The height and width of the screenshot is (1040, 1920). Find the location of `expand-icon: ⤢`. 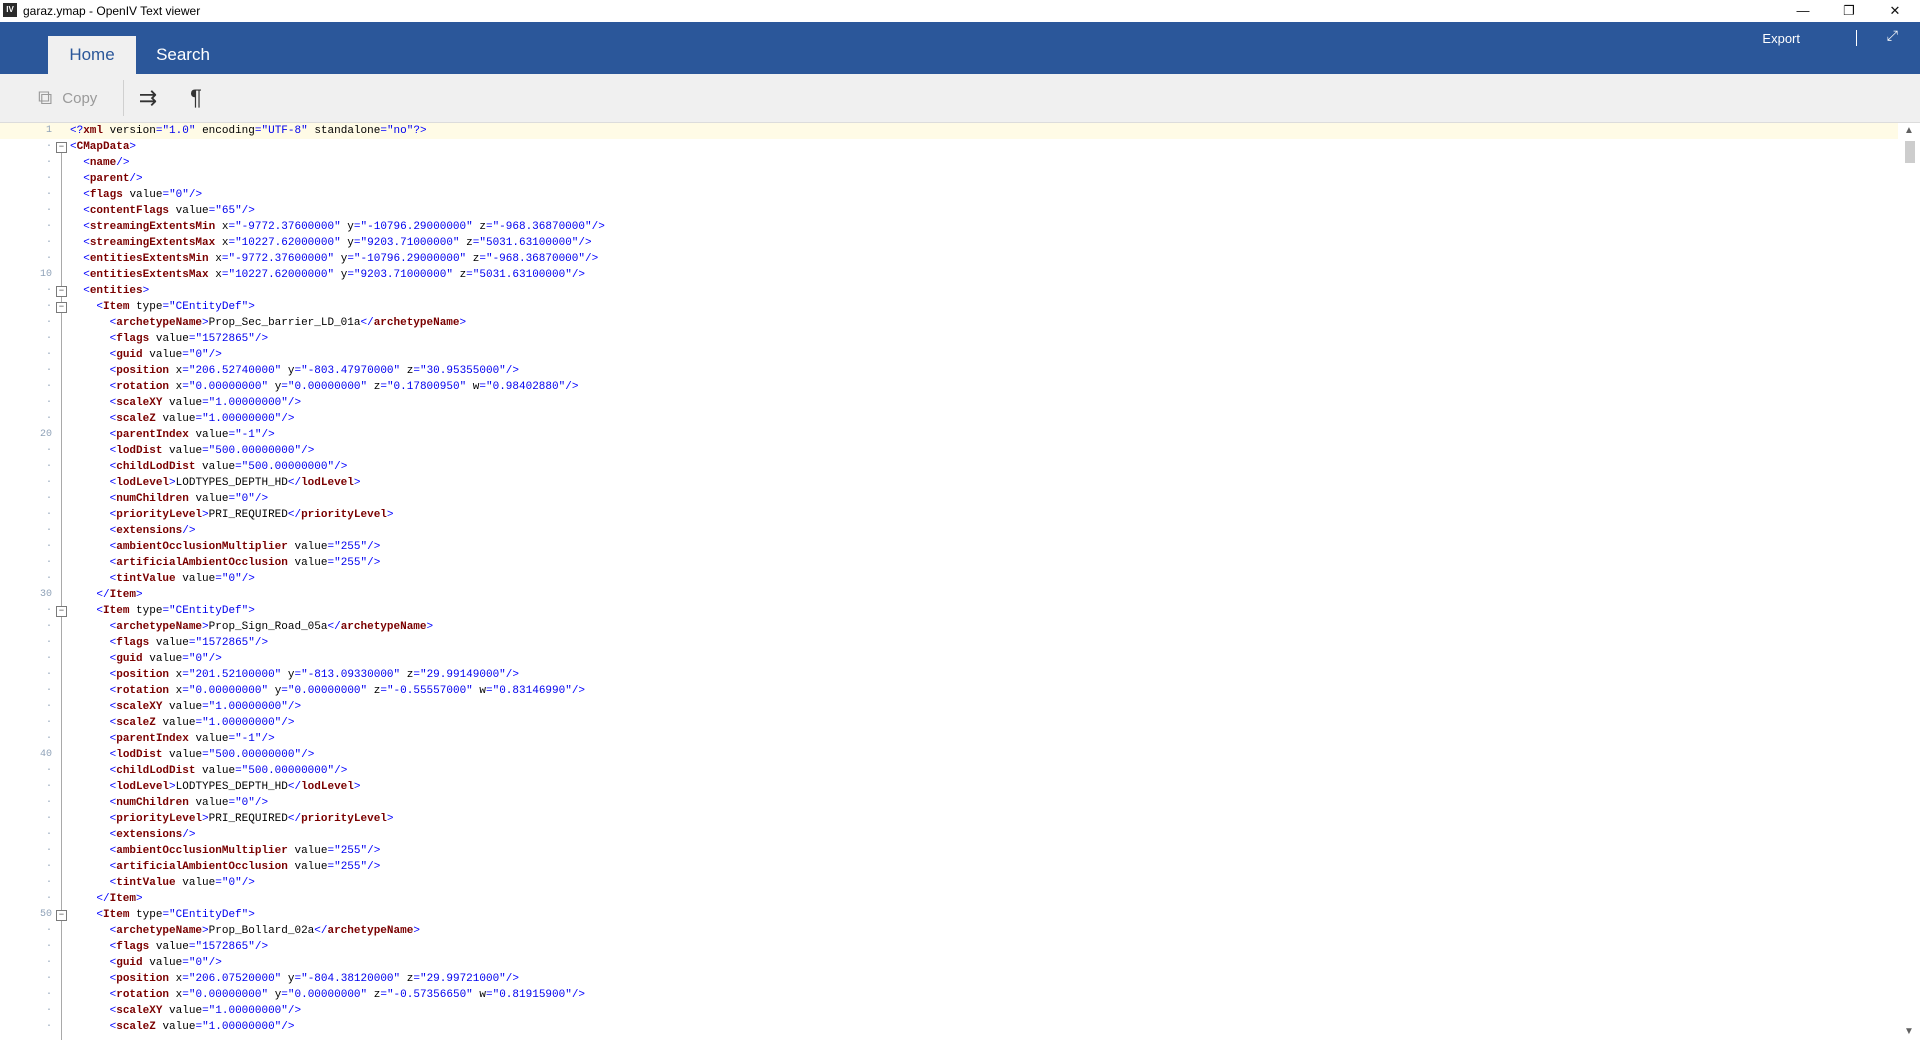

expand-icon: ⤢ is located at coordinates (1892, 35).